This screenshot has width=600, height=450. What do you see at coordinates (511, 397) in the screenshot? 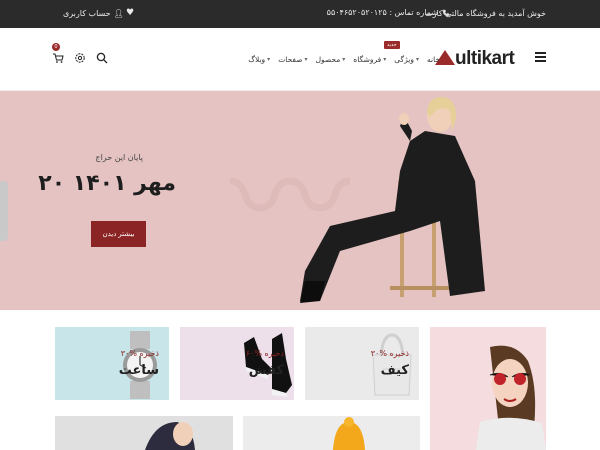
I see `woman-sunglasses-image` at bounding box center [511, 397].